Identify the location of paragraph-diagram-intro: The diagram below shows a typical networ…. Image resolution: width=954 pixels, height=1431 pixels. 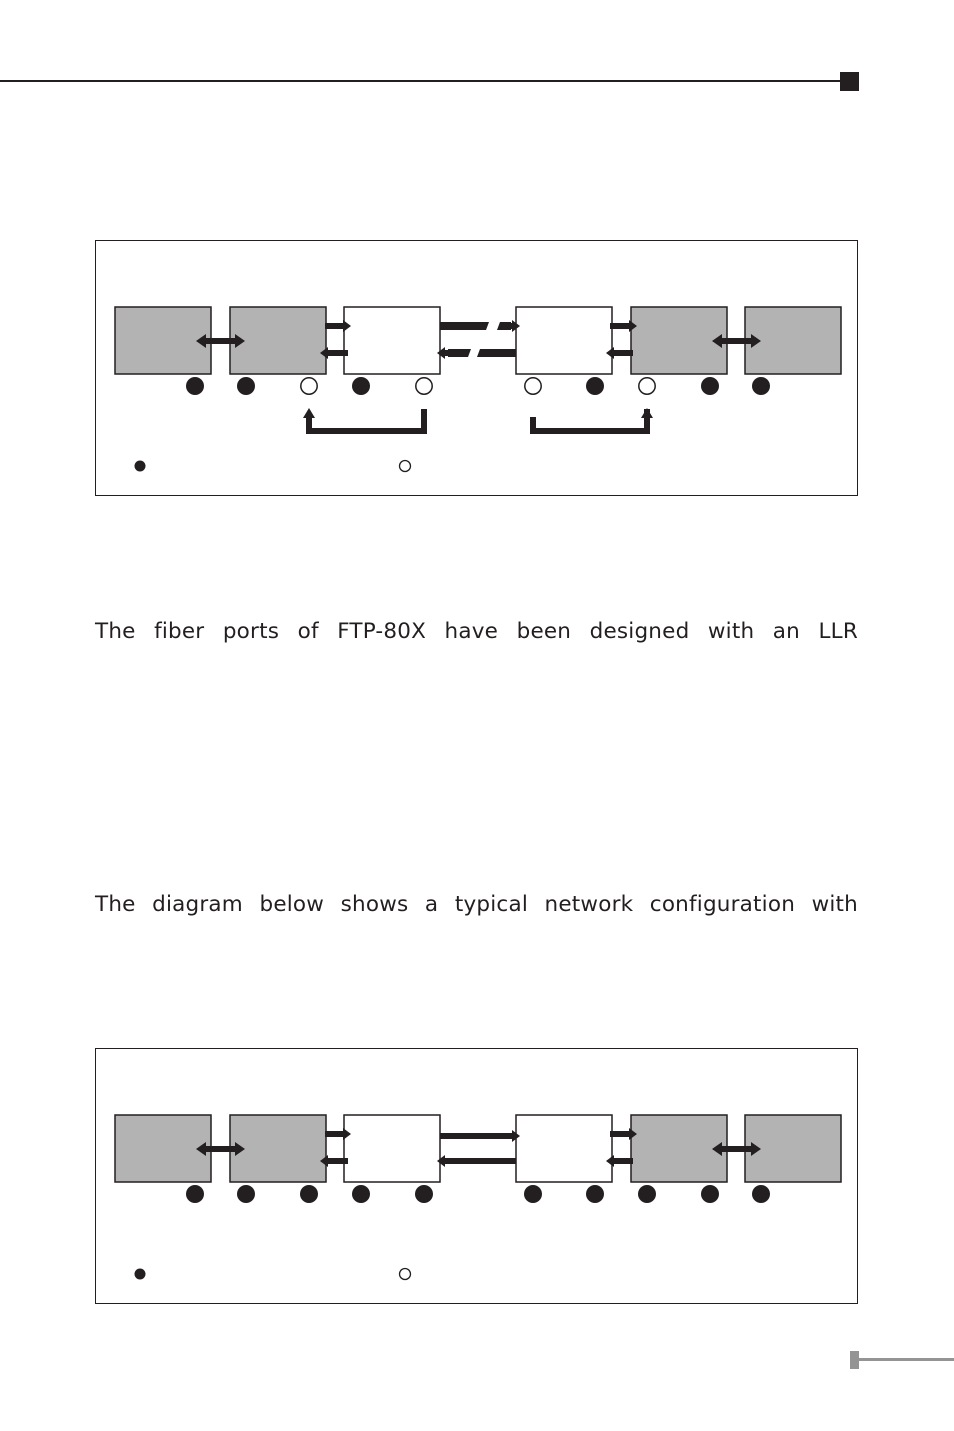
(476, 904).